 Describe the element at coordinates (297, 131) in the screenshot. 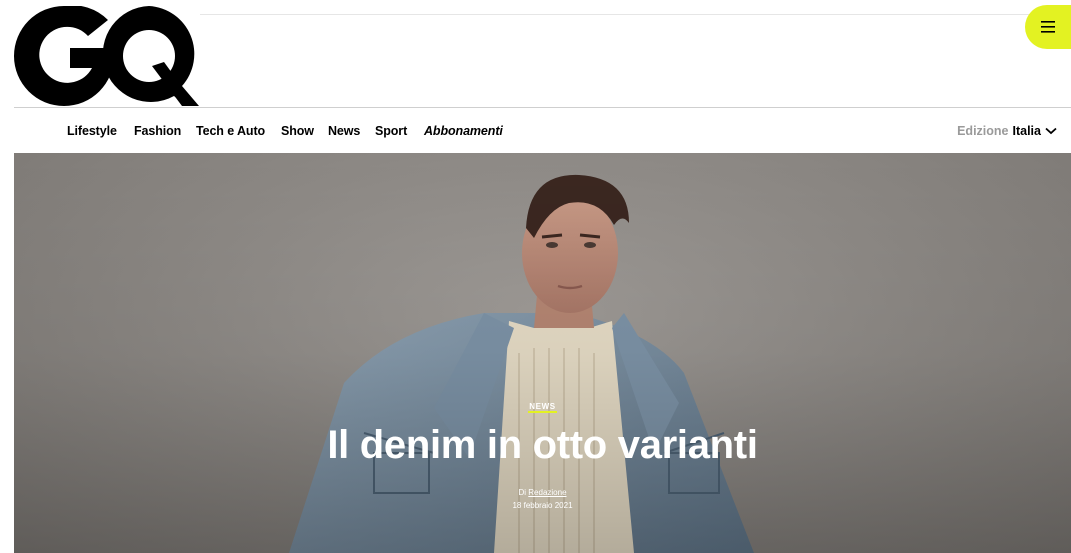

I see `nav-item-show: Show` at that location.